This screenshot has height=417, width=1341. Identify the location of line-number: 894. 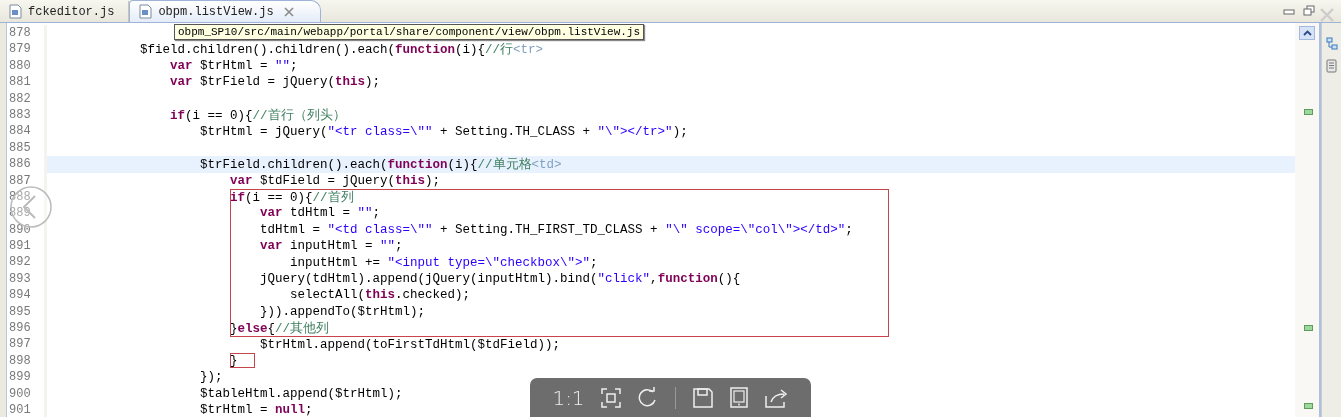
(27, 295).